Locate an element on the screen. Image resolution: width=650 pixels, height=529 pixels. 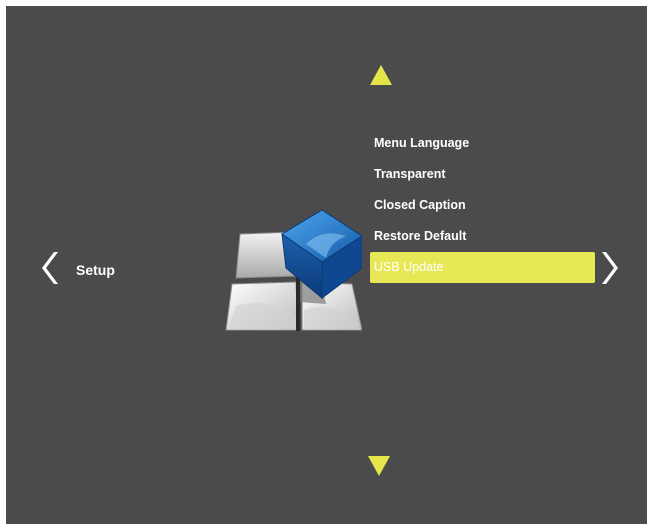
menu-item-usb-update: USB Update is located at coordinates (482, 267).